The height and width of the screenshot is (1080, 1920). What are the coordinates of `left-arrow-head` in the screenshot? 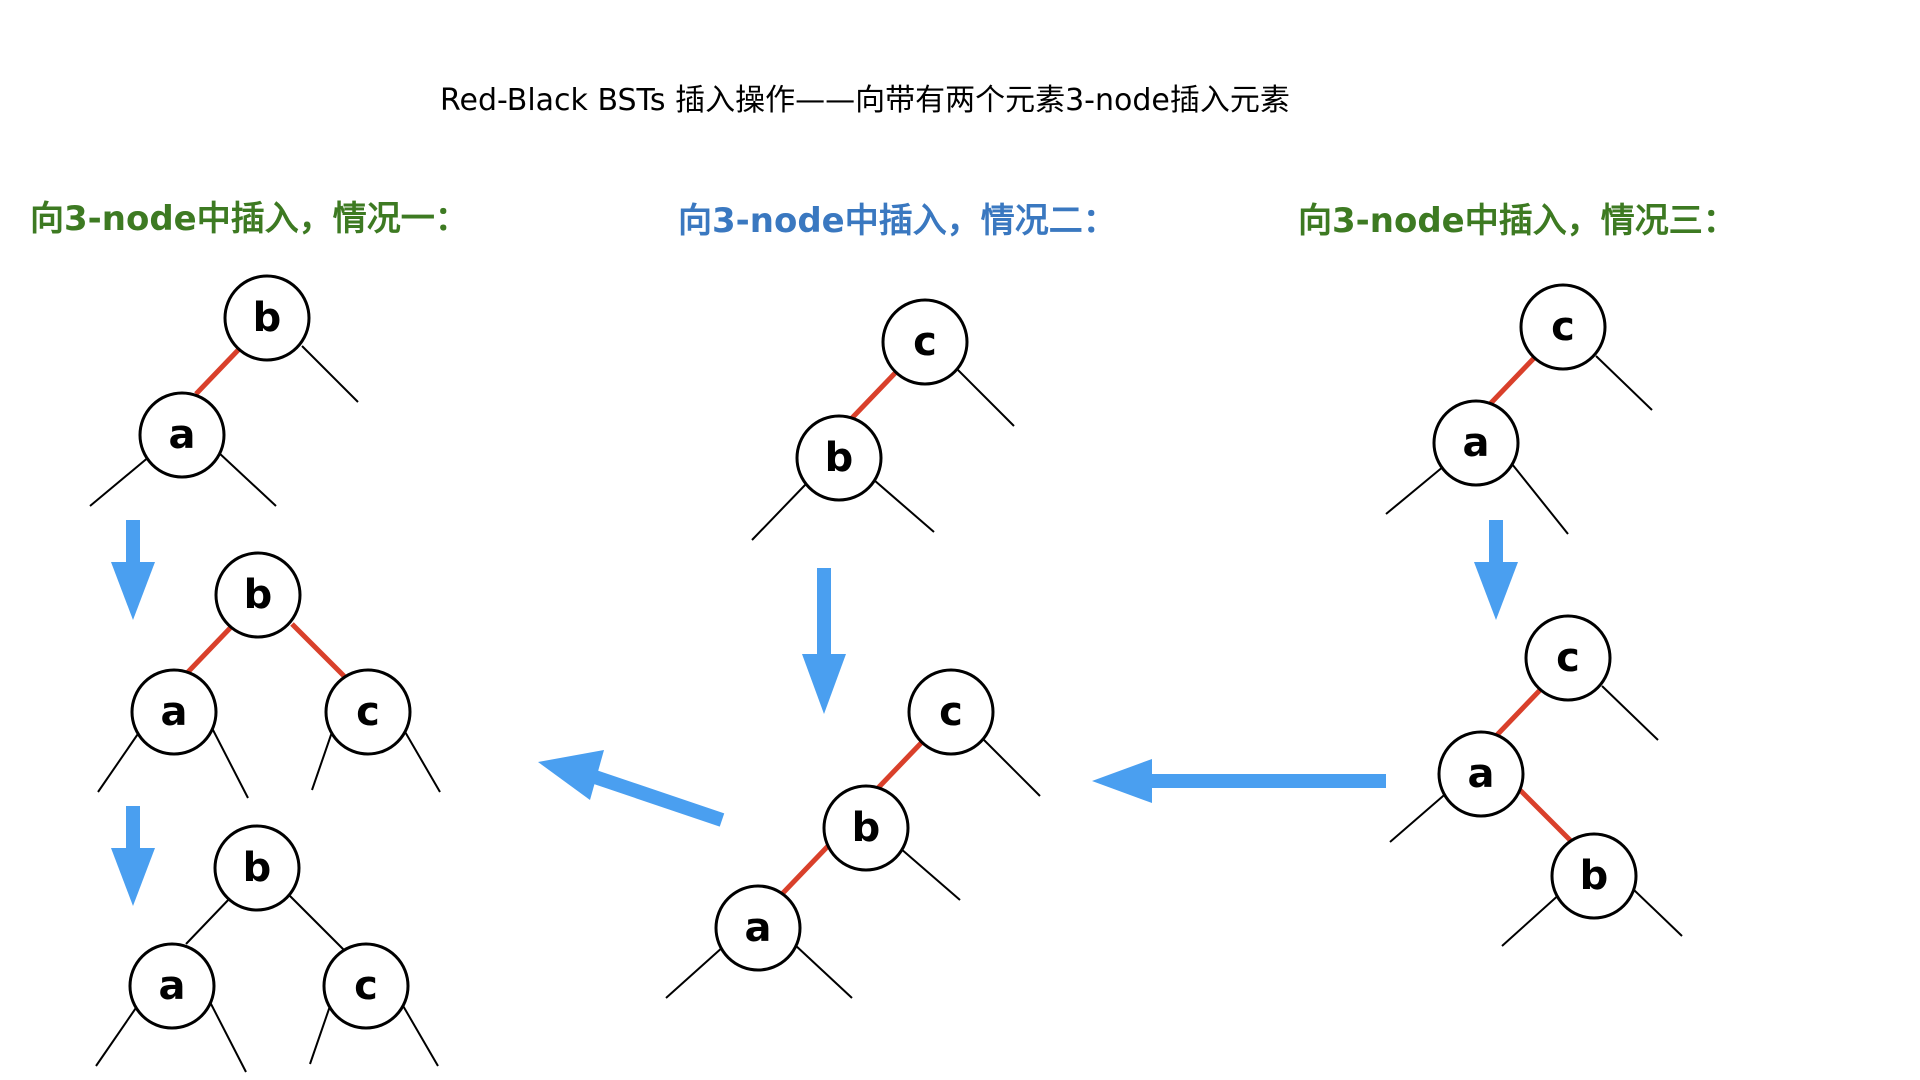 It's located at (1122, 781).